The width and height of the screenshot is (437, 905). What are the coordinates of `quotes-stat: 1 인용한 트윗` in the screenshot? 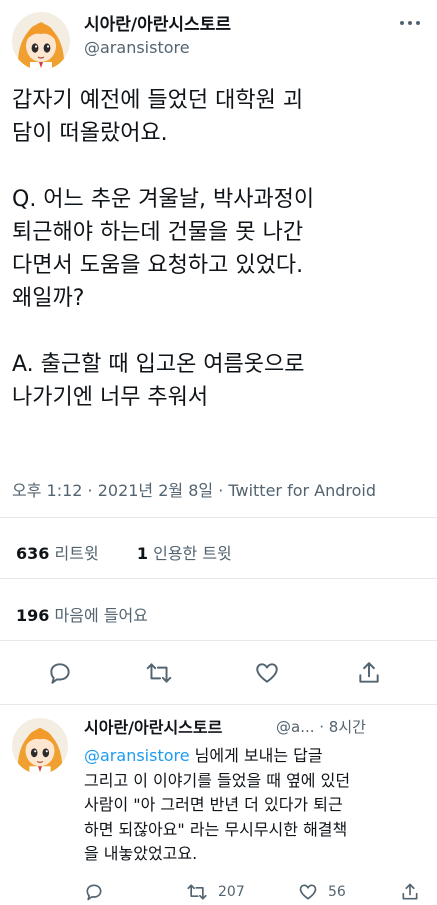 It's located at (184, 553).